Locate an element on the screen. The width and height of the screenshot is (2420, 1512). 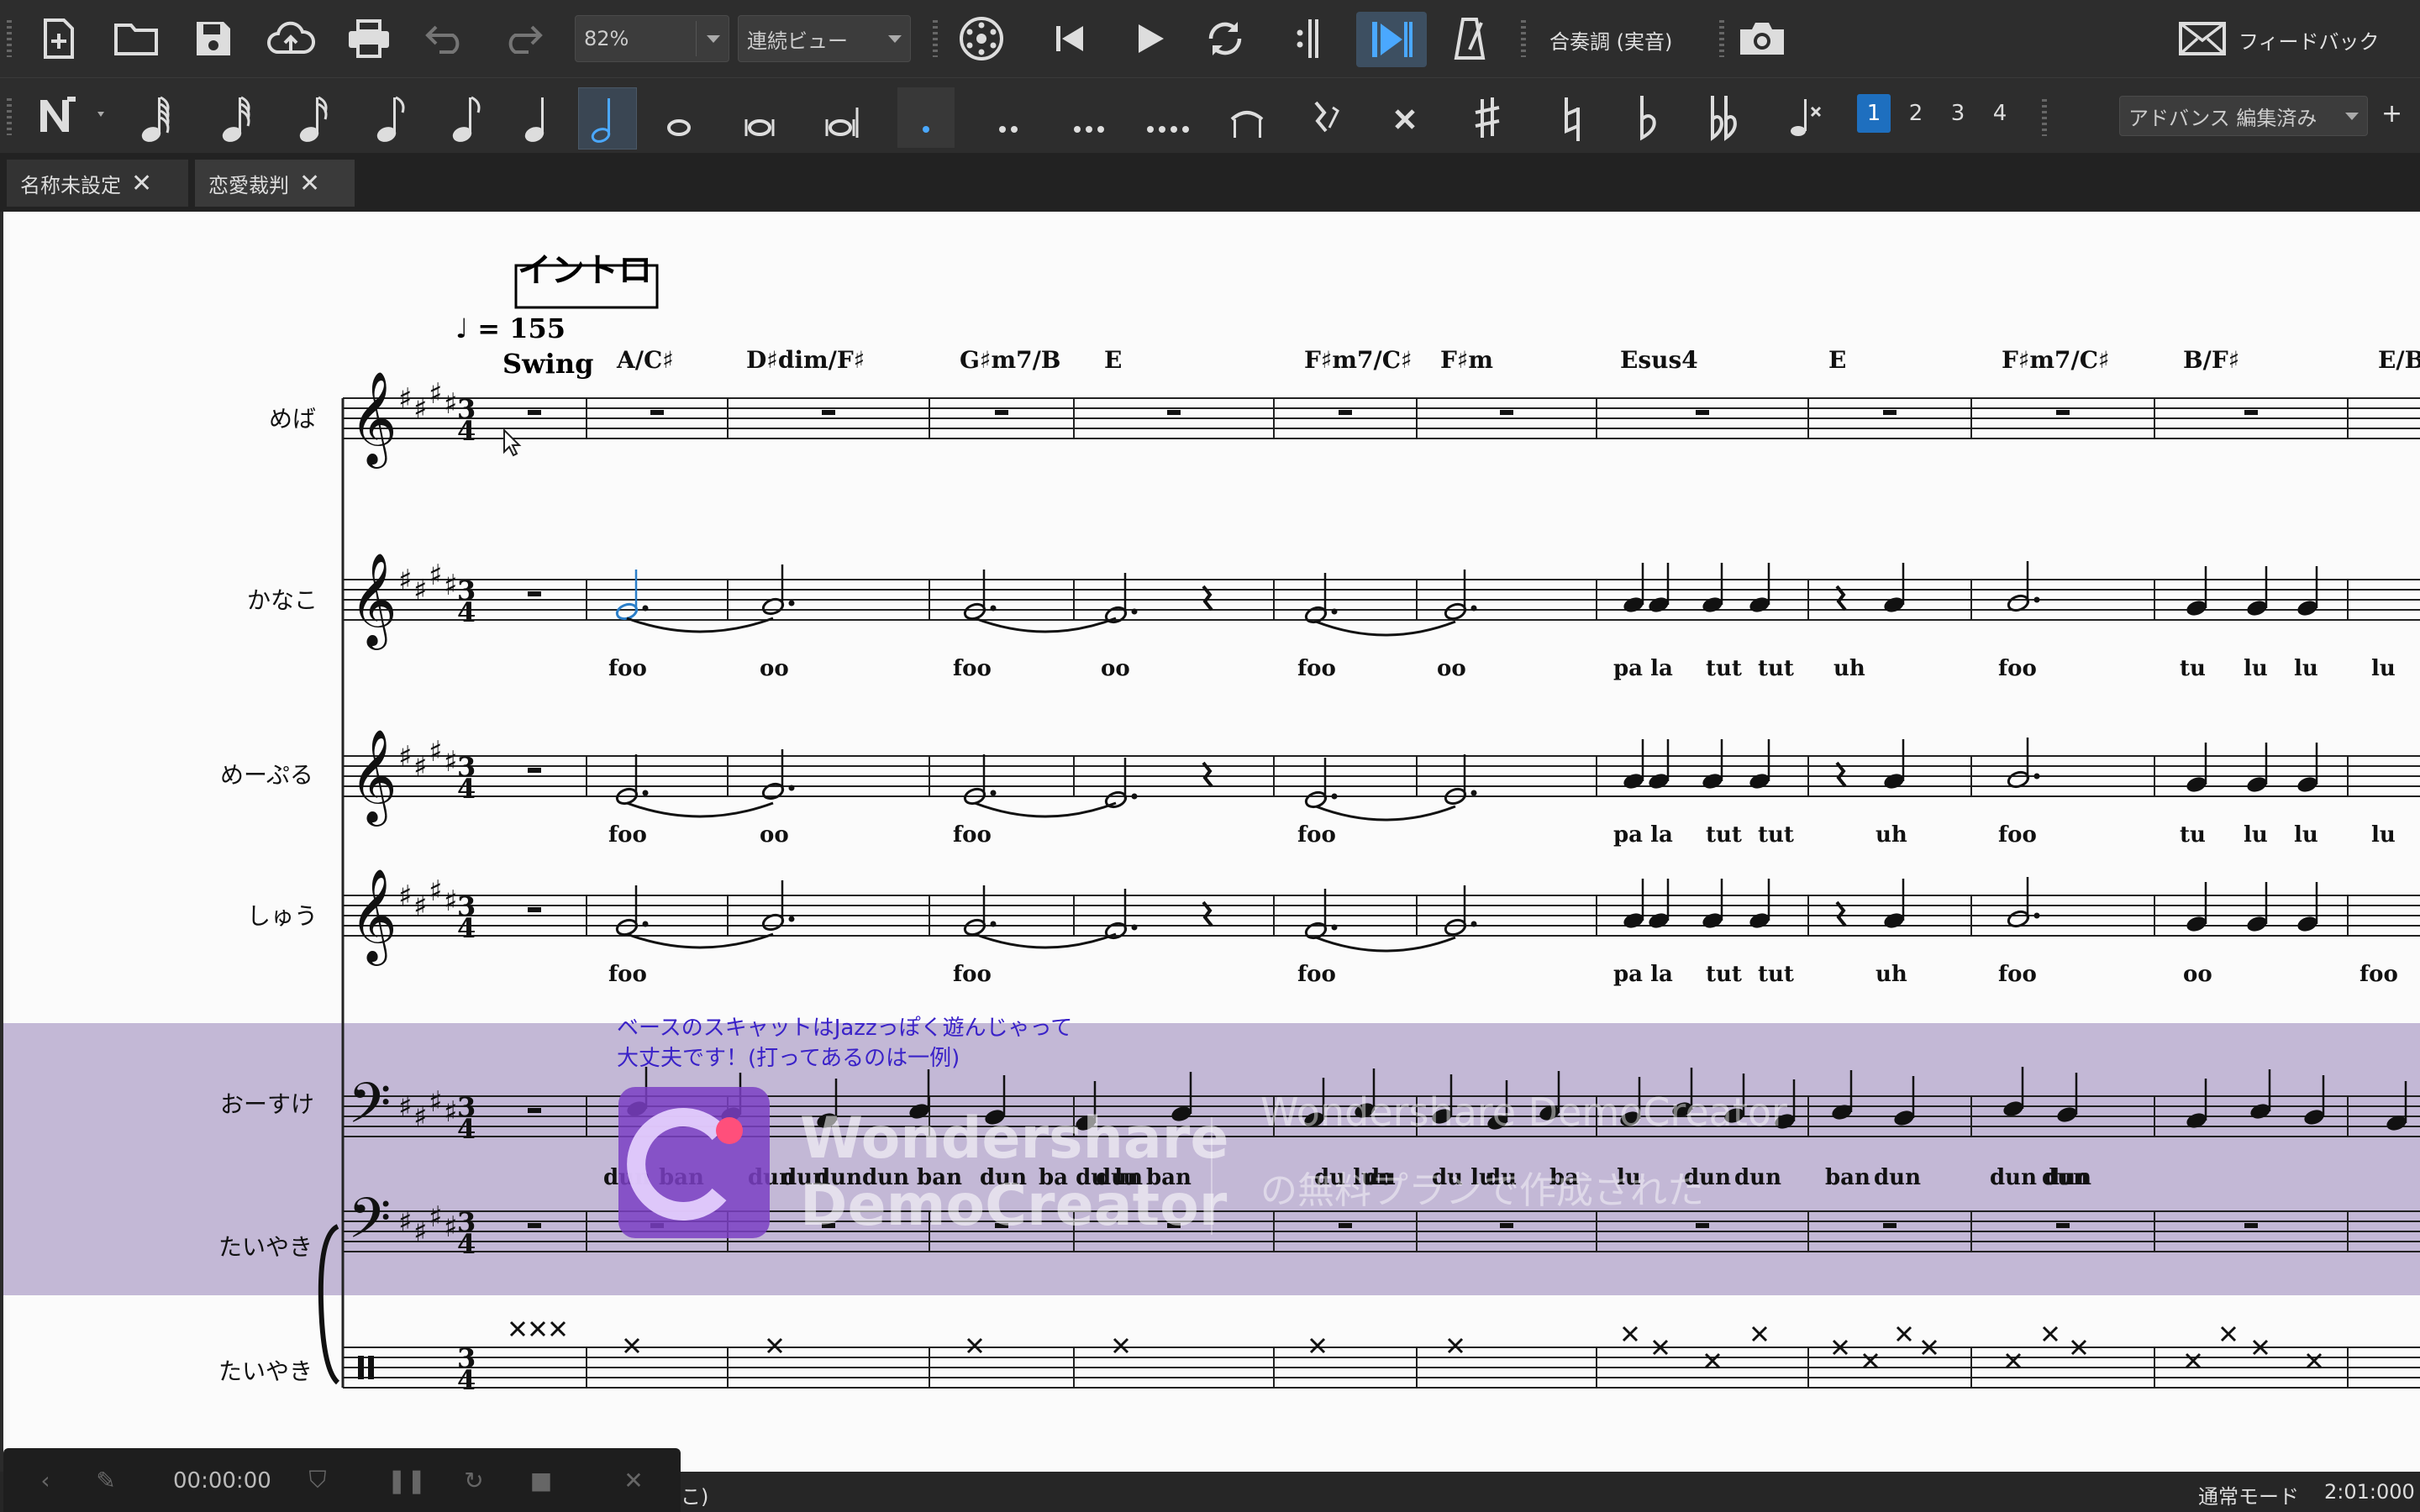
voice-2-button: 2 is located at coordinates (1916, 113).